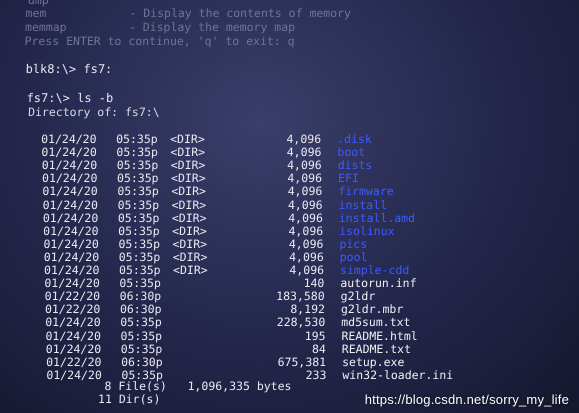 This screenshot has width=579, height=413. Describe the element at coordinates (319, 348) in the screenshot. I see `row-size: 84` at that location.